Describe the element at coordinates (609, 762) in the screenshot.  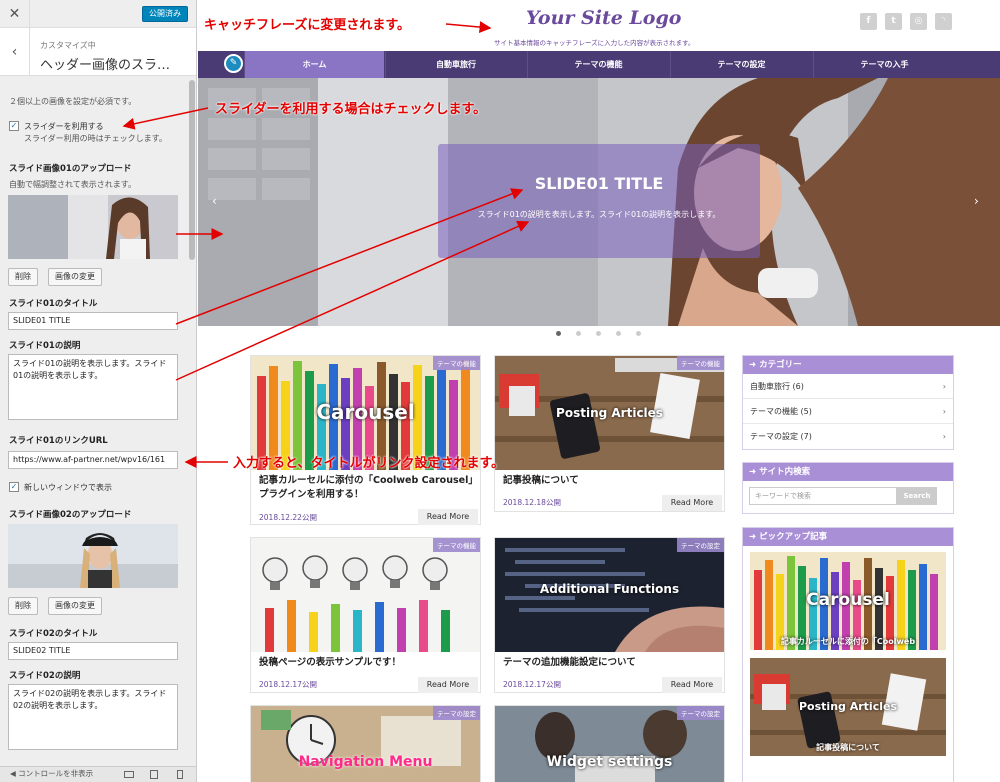
I see `post-image-text: Widget settings` at that location.